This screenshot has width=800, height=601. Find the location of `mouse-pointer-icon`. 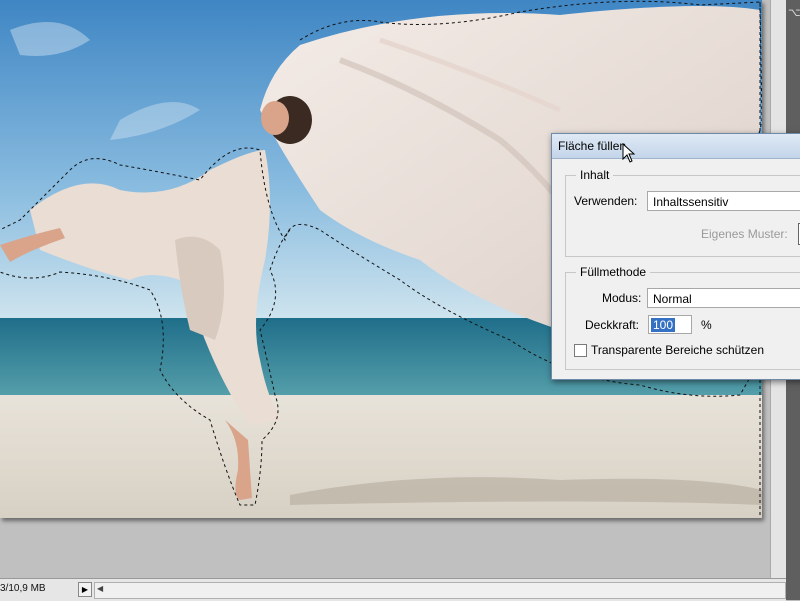

mouse-pointer-icon is located at coordinates (629, 153).